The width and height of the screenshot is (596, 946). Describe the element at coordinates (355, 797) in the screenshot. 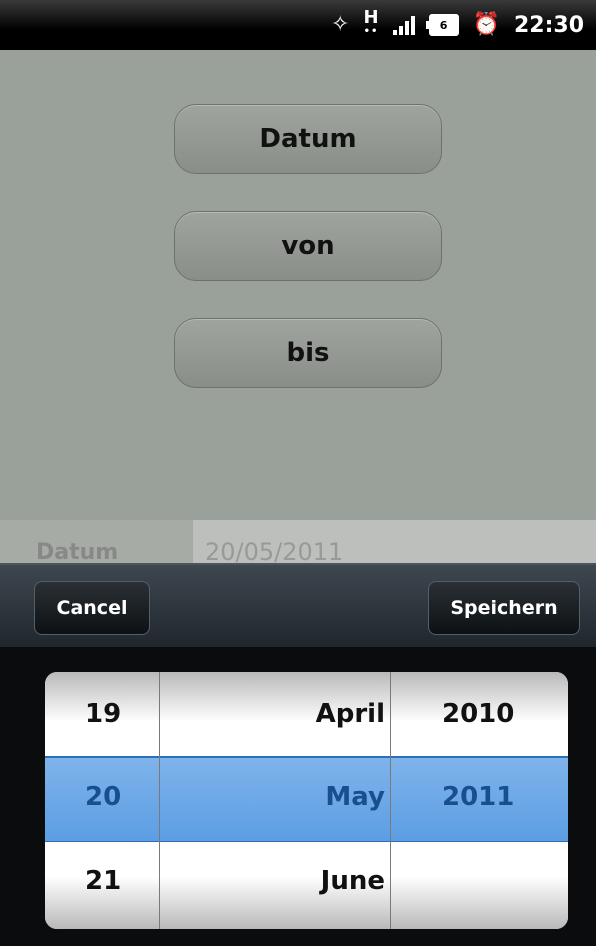

I see `picker-month: May` at that location.